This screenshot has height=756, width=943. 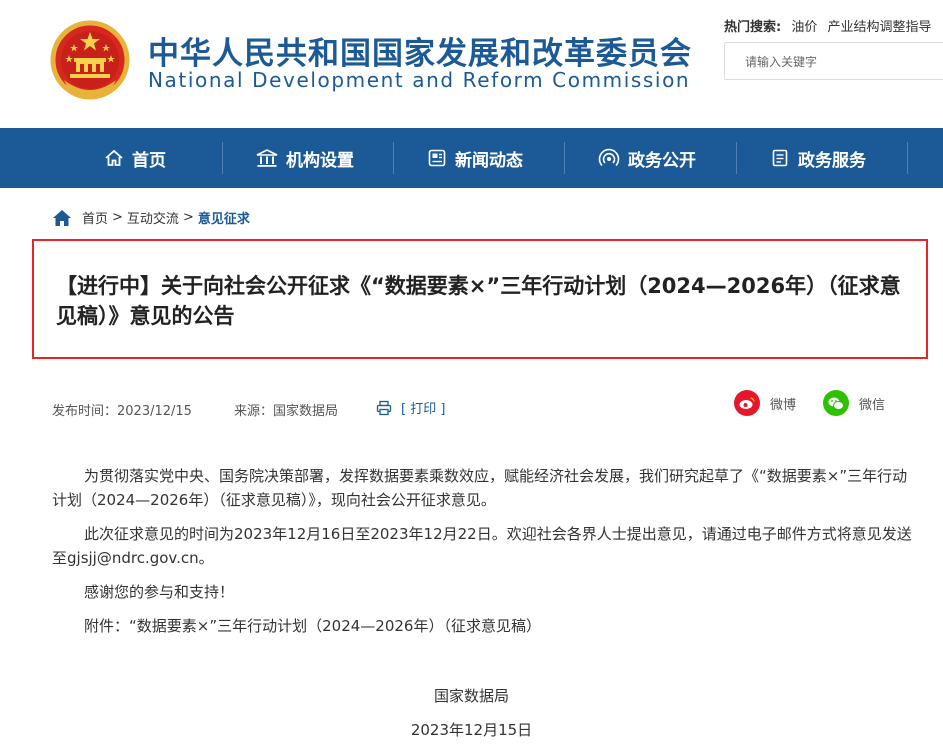 I want to click on signature-date: 2023年12月15日, so click(x=471, y=730).